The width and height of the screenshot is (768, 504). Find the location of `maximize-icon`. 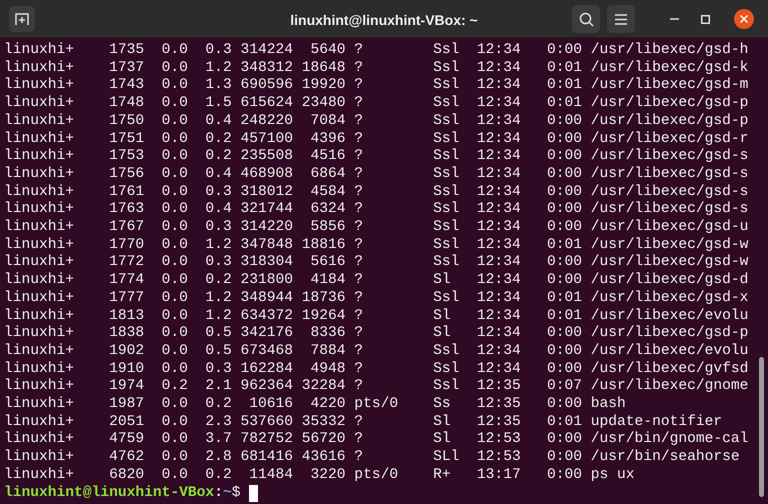

maximize-icon is located at coordinates (705, 19).